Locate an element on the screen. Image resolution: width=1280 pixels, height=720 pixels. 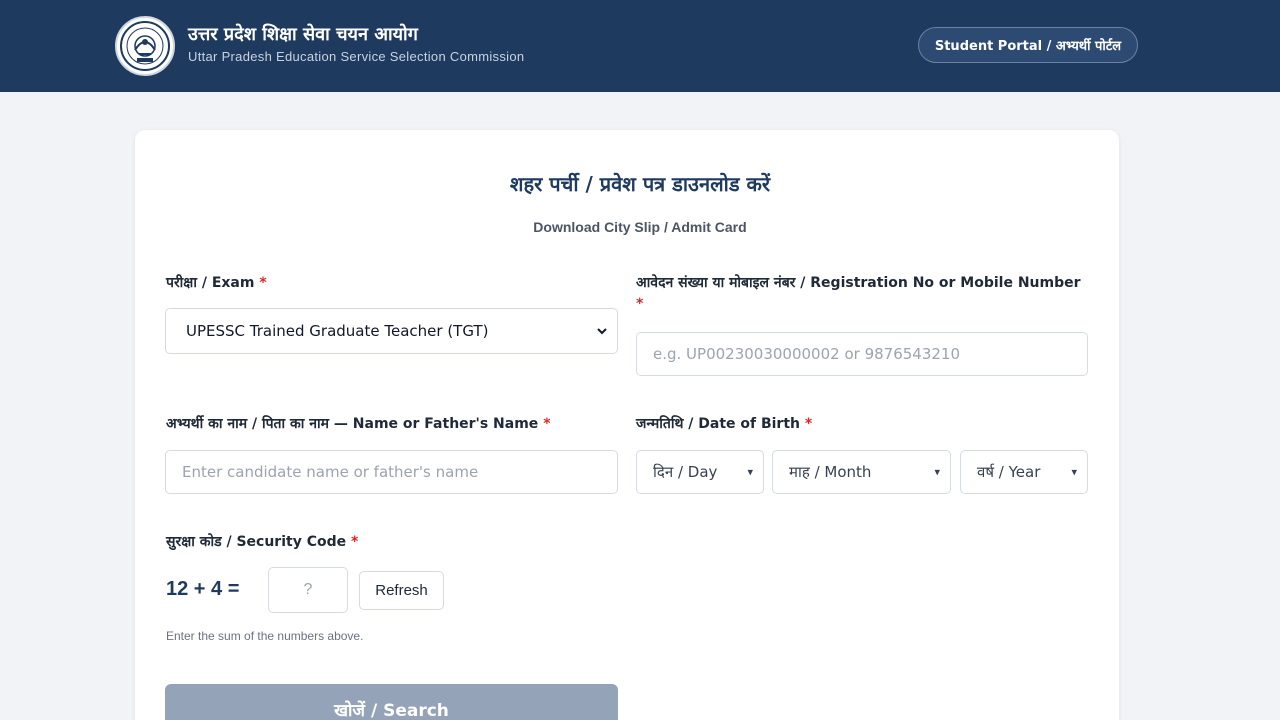
org-name-hindi: उत्तर प्रदेश शिक्षा सेवा चयन आयोग is located at coordinates (303, 34).